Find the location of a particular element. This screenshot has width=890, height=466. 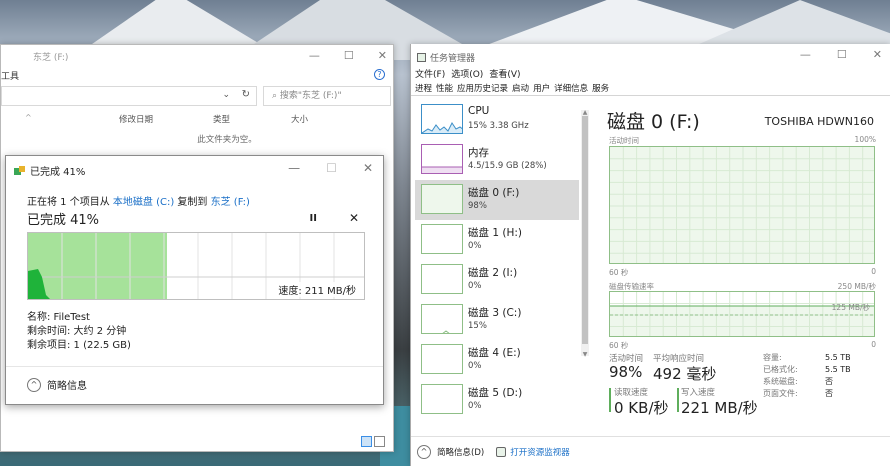

details-view-icon is located at coordinates (366, 441).